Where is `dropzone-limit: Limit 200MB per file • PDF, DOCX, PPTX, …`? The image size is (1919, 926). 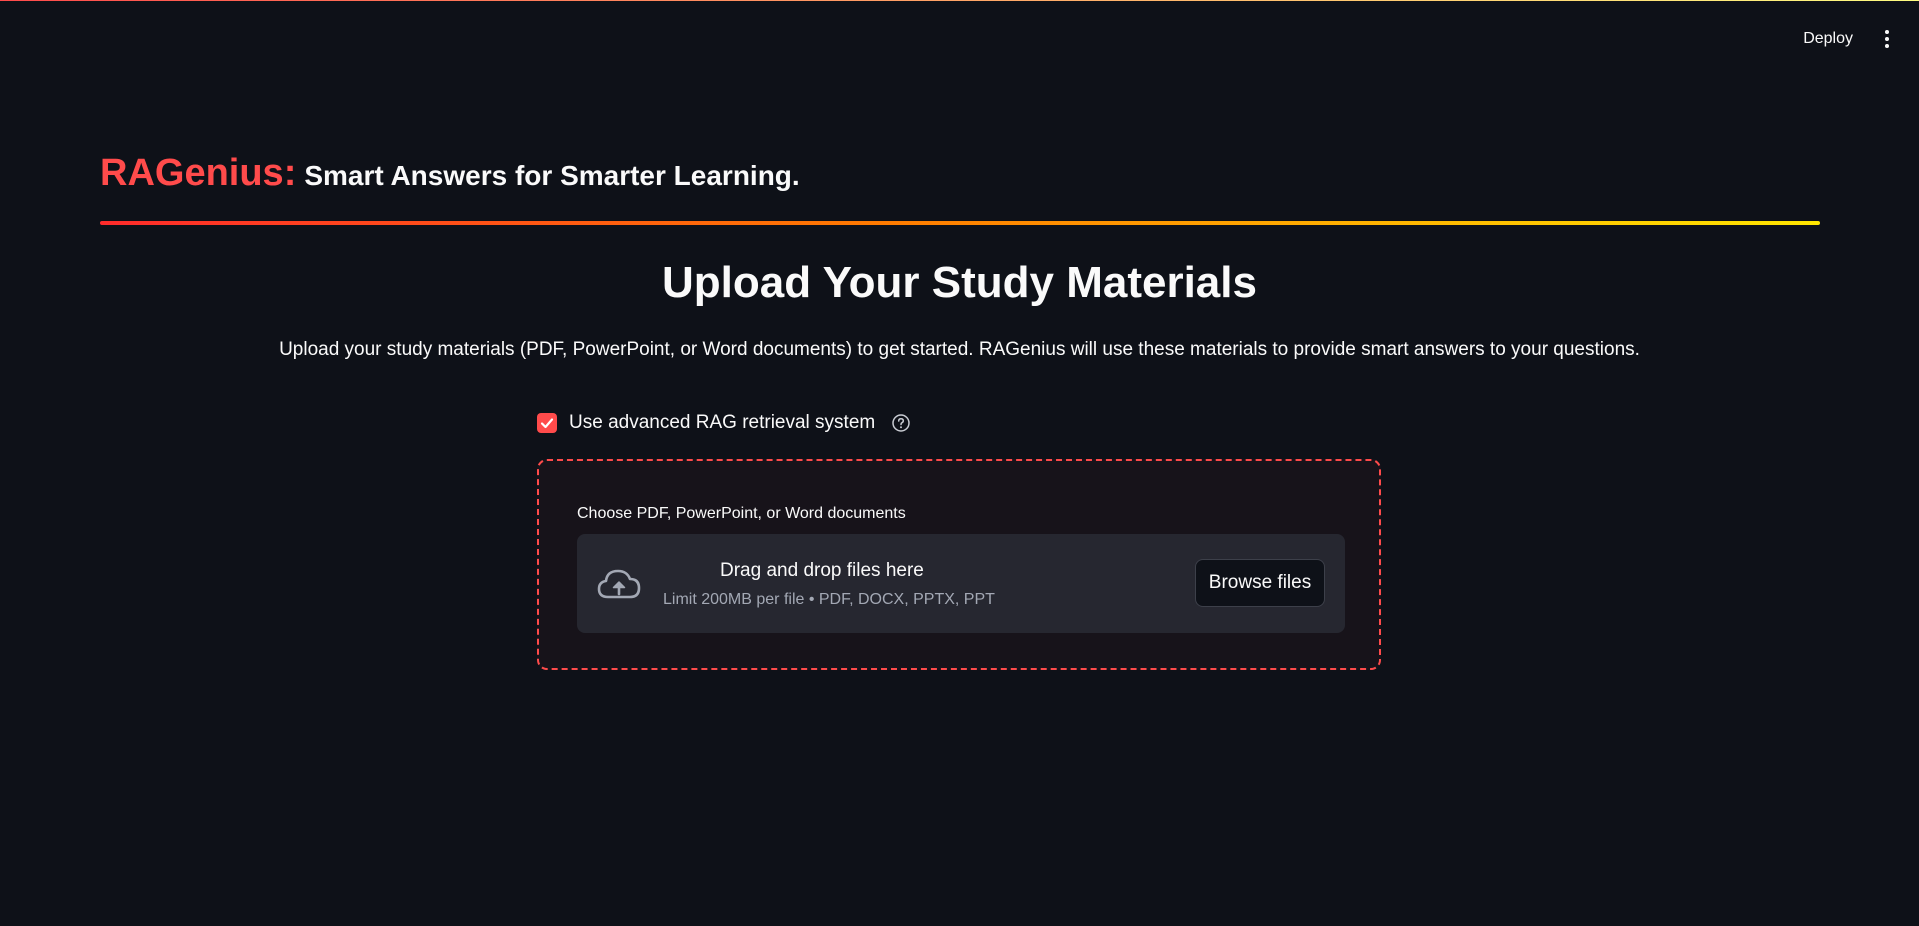 dropzone-limit: Limit 200MB per file • PDF, DOCX, PPTX, … is located at coordinates (829, 599).